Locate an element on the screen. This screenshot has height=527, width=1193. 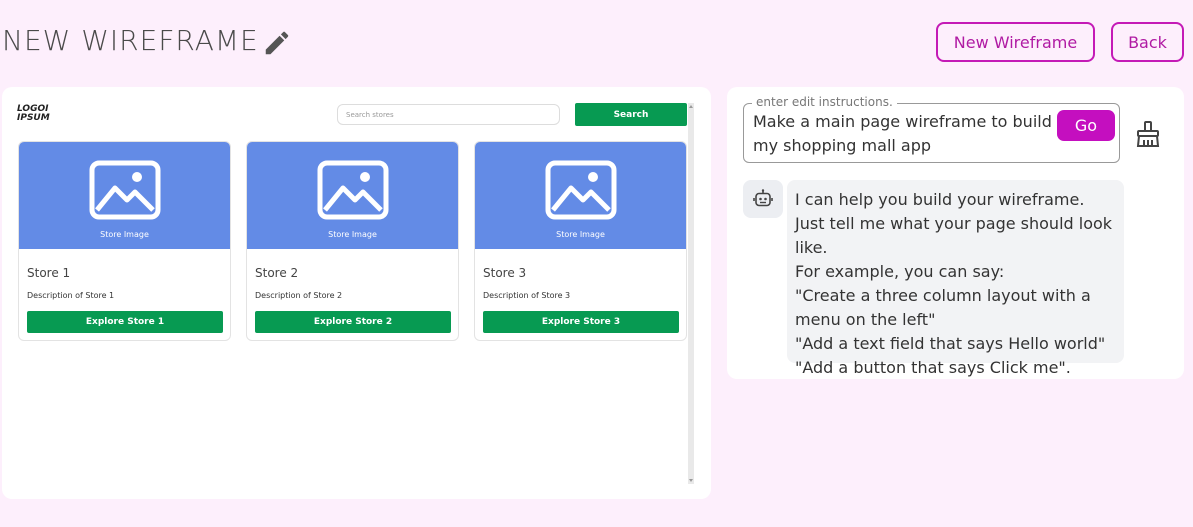
store-title: Store 2 is located at coordinates (277, 273).